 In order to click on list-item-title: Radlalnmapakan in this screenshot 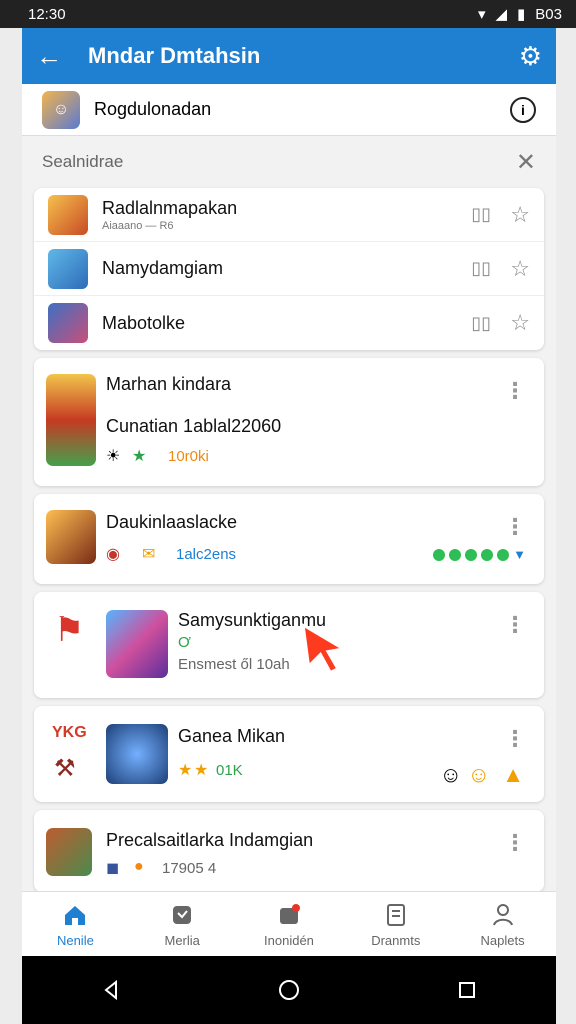, I will do `click(170, 207)`.